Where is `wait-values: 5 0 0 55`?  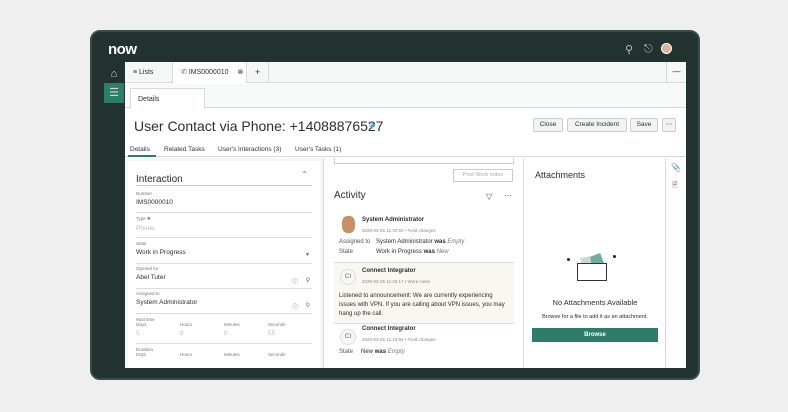
wait-values: 5 0 0 55 is located at coordinates (224, 333).